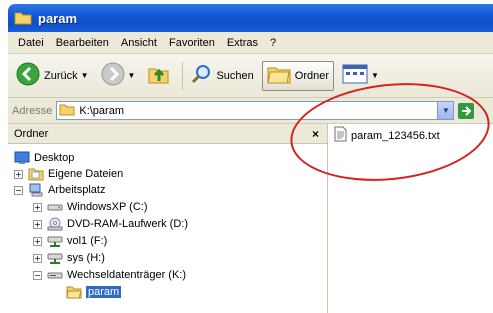 This screenshot has width=493, height=313. Describe the element at coordinates (87, 241) in the screenshot. I see `tree-item-label: vol1 (F:)` at that location.